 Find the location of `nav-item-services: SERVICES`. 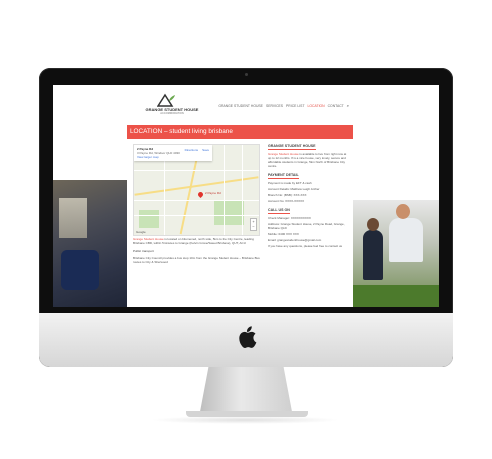

nav-item-services: SERVICES is located at coordinates (274, 106).